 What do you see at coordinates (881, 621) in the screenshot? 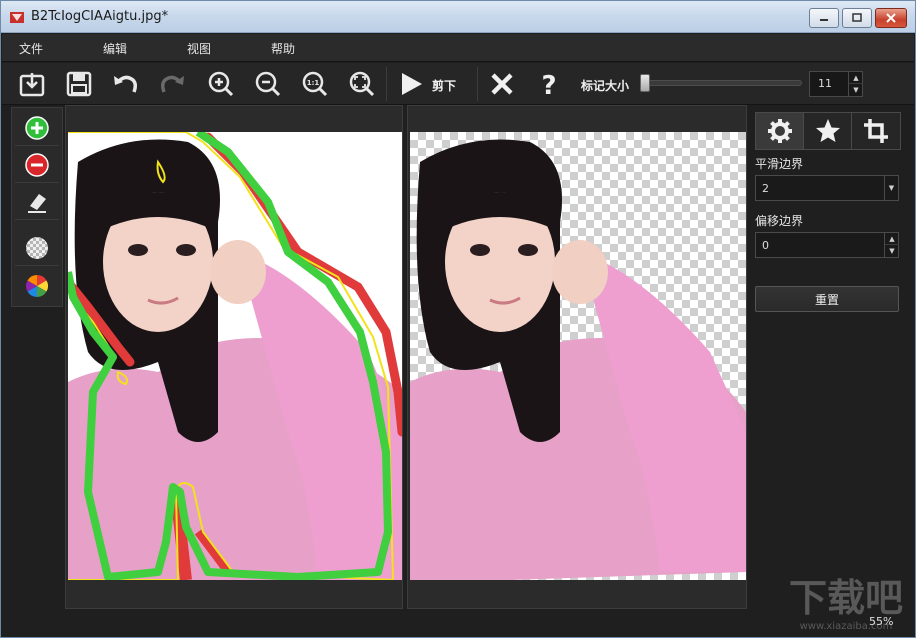
I see `zoom-level: 55%` at bounding box center [881, 621].